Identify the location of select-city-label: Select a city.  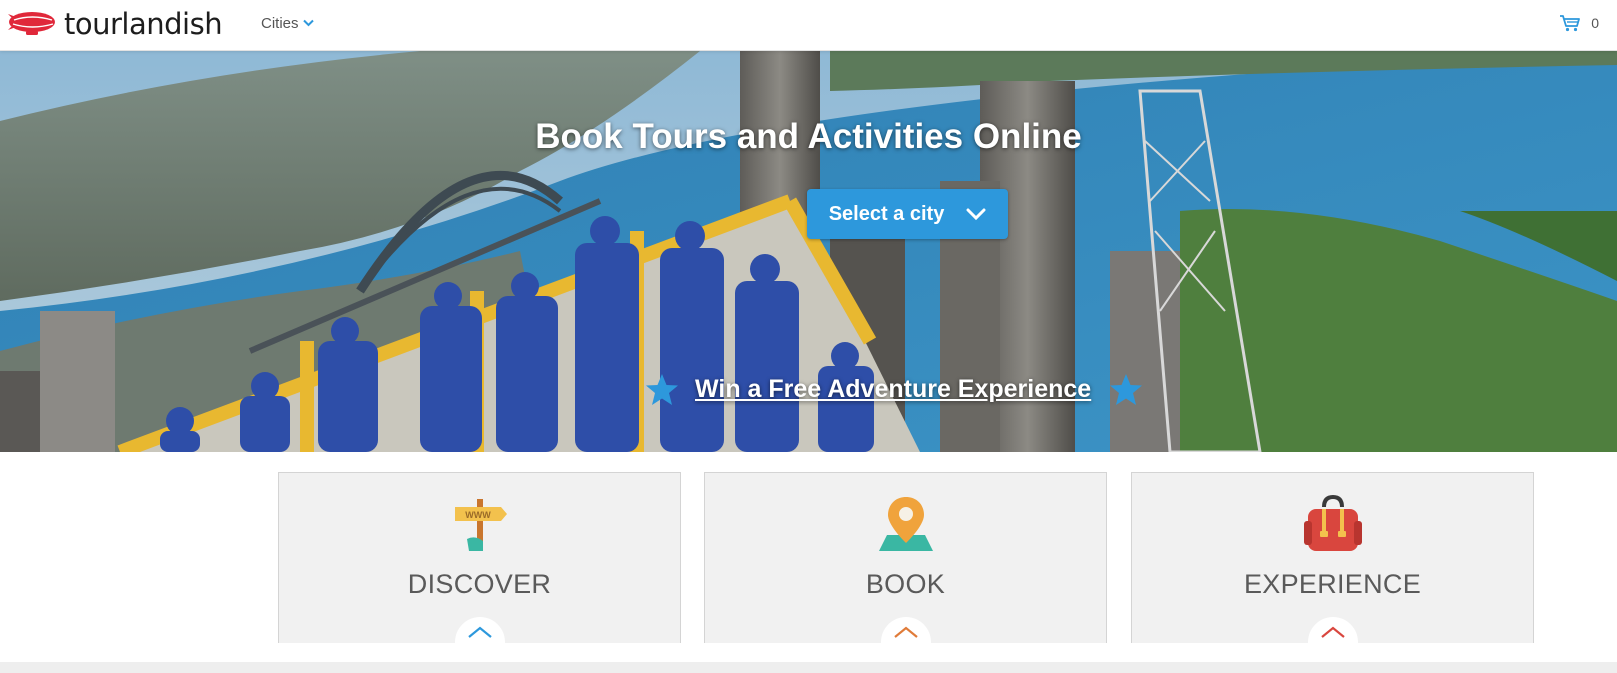
(886, 213).